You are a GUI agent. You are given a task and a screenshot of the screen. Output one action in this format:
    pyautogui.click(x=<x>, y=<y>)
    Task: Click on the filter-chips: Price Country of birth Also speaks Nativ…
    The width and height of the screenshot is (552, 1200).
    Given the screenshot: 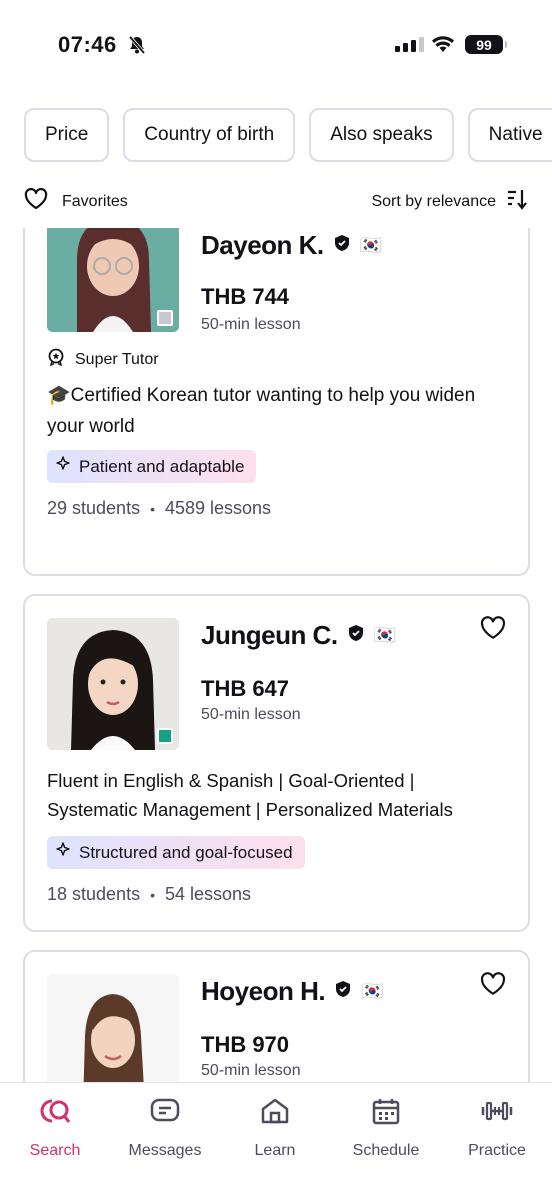 What is the action you would take?
    pyautogui.click(x=288, y=135)
    